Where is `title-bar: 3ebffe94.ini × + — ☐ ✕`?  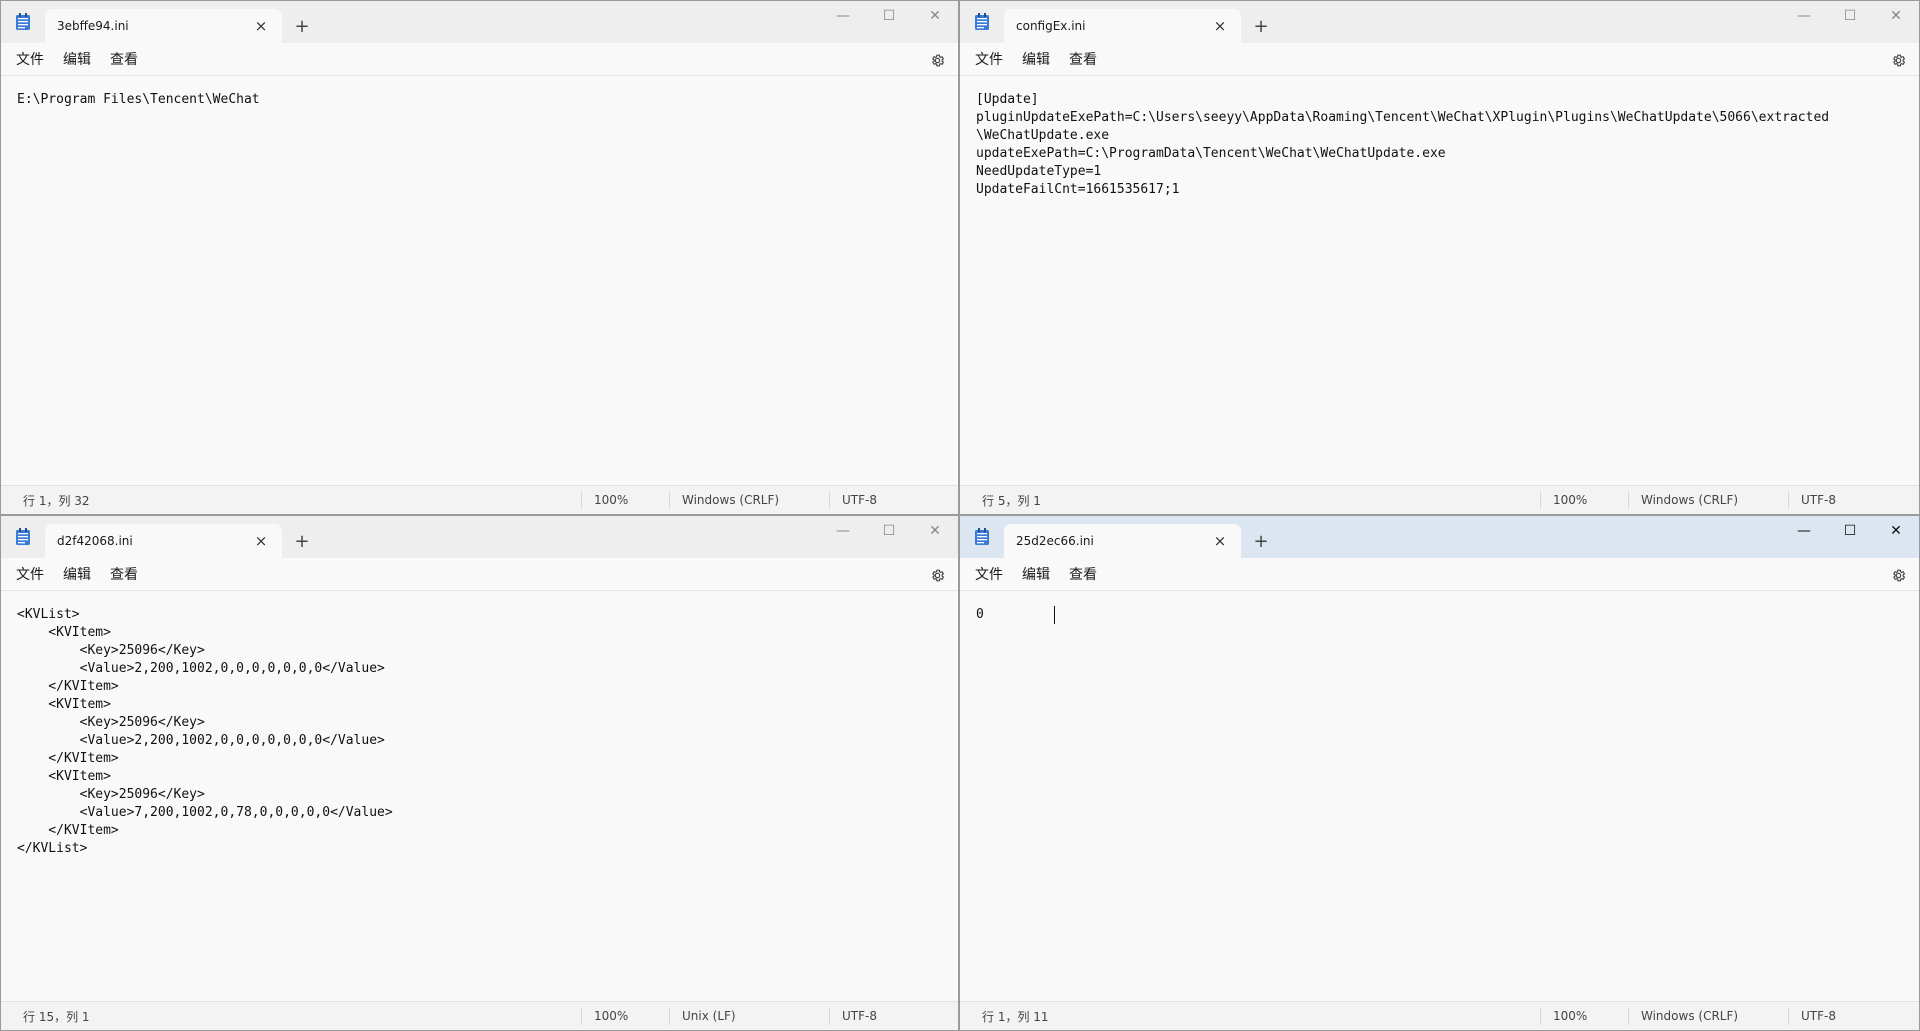 title-bar: 3ebffe94.ini × + — ☐ ✕ is located at coordinates (479, 22).